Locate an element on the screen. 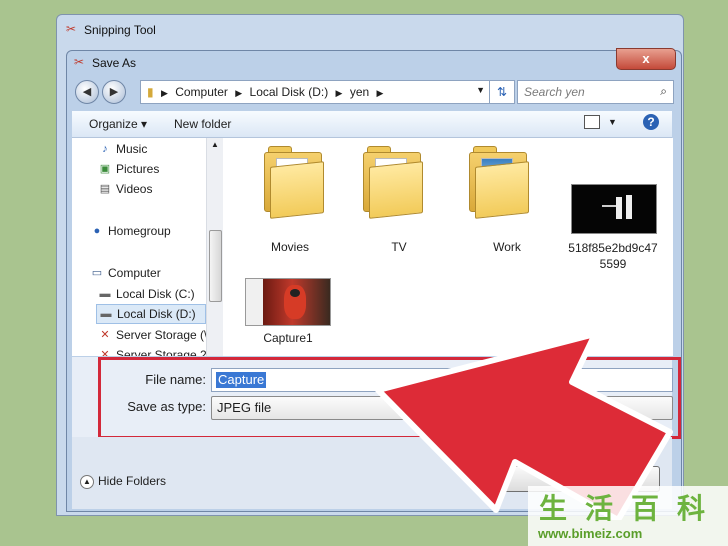 Image resolution: width=728 pixels, height=546 pixels. folder-icon: ▮ is located at coordinates (150, 92).